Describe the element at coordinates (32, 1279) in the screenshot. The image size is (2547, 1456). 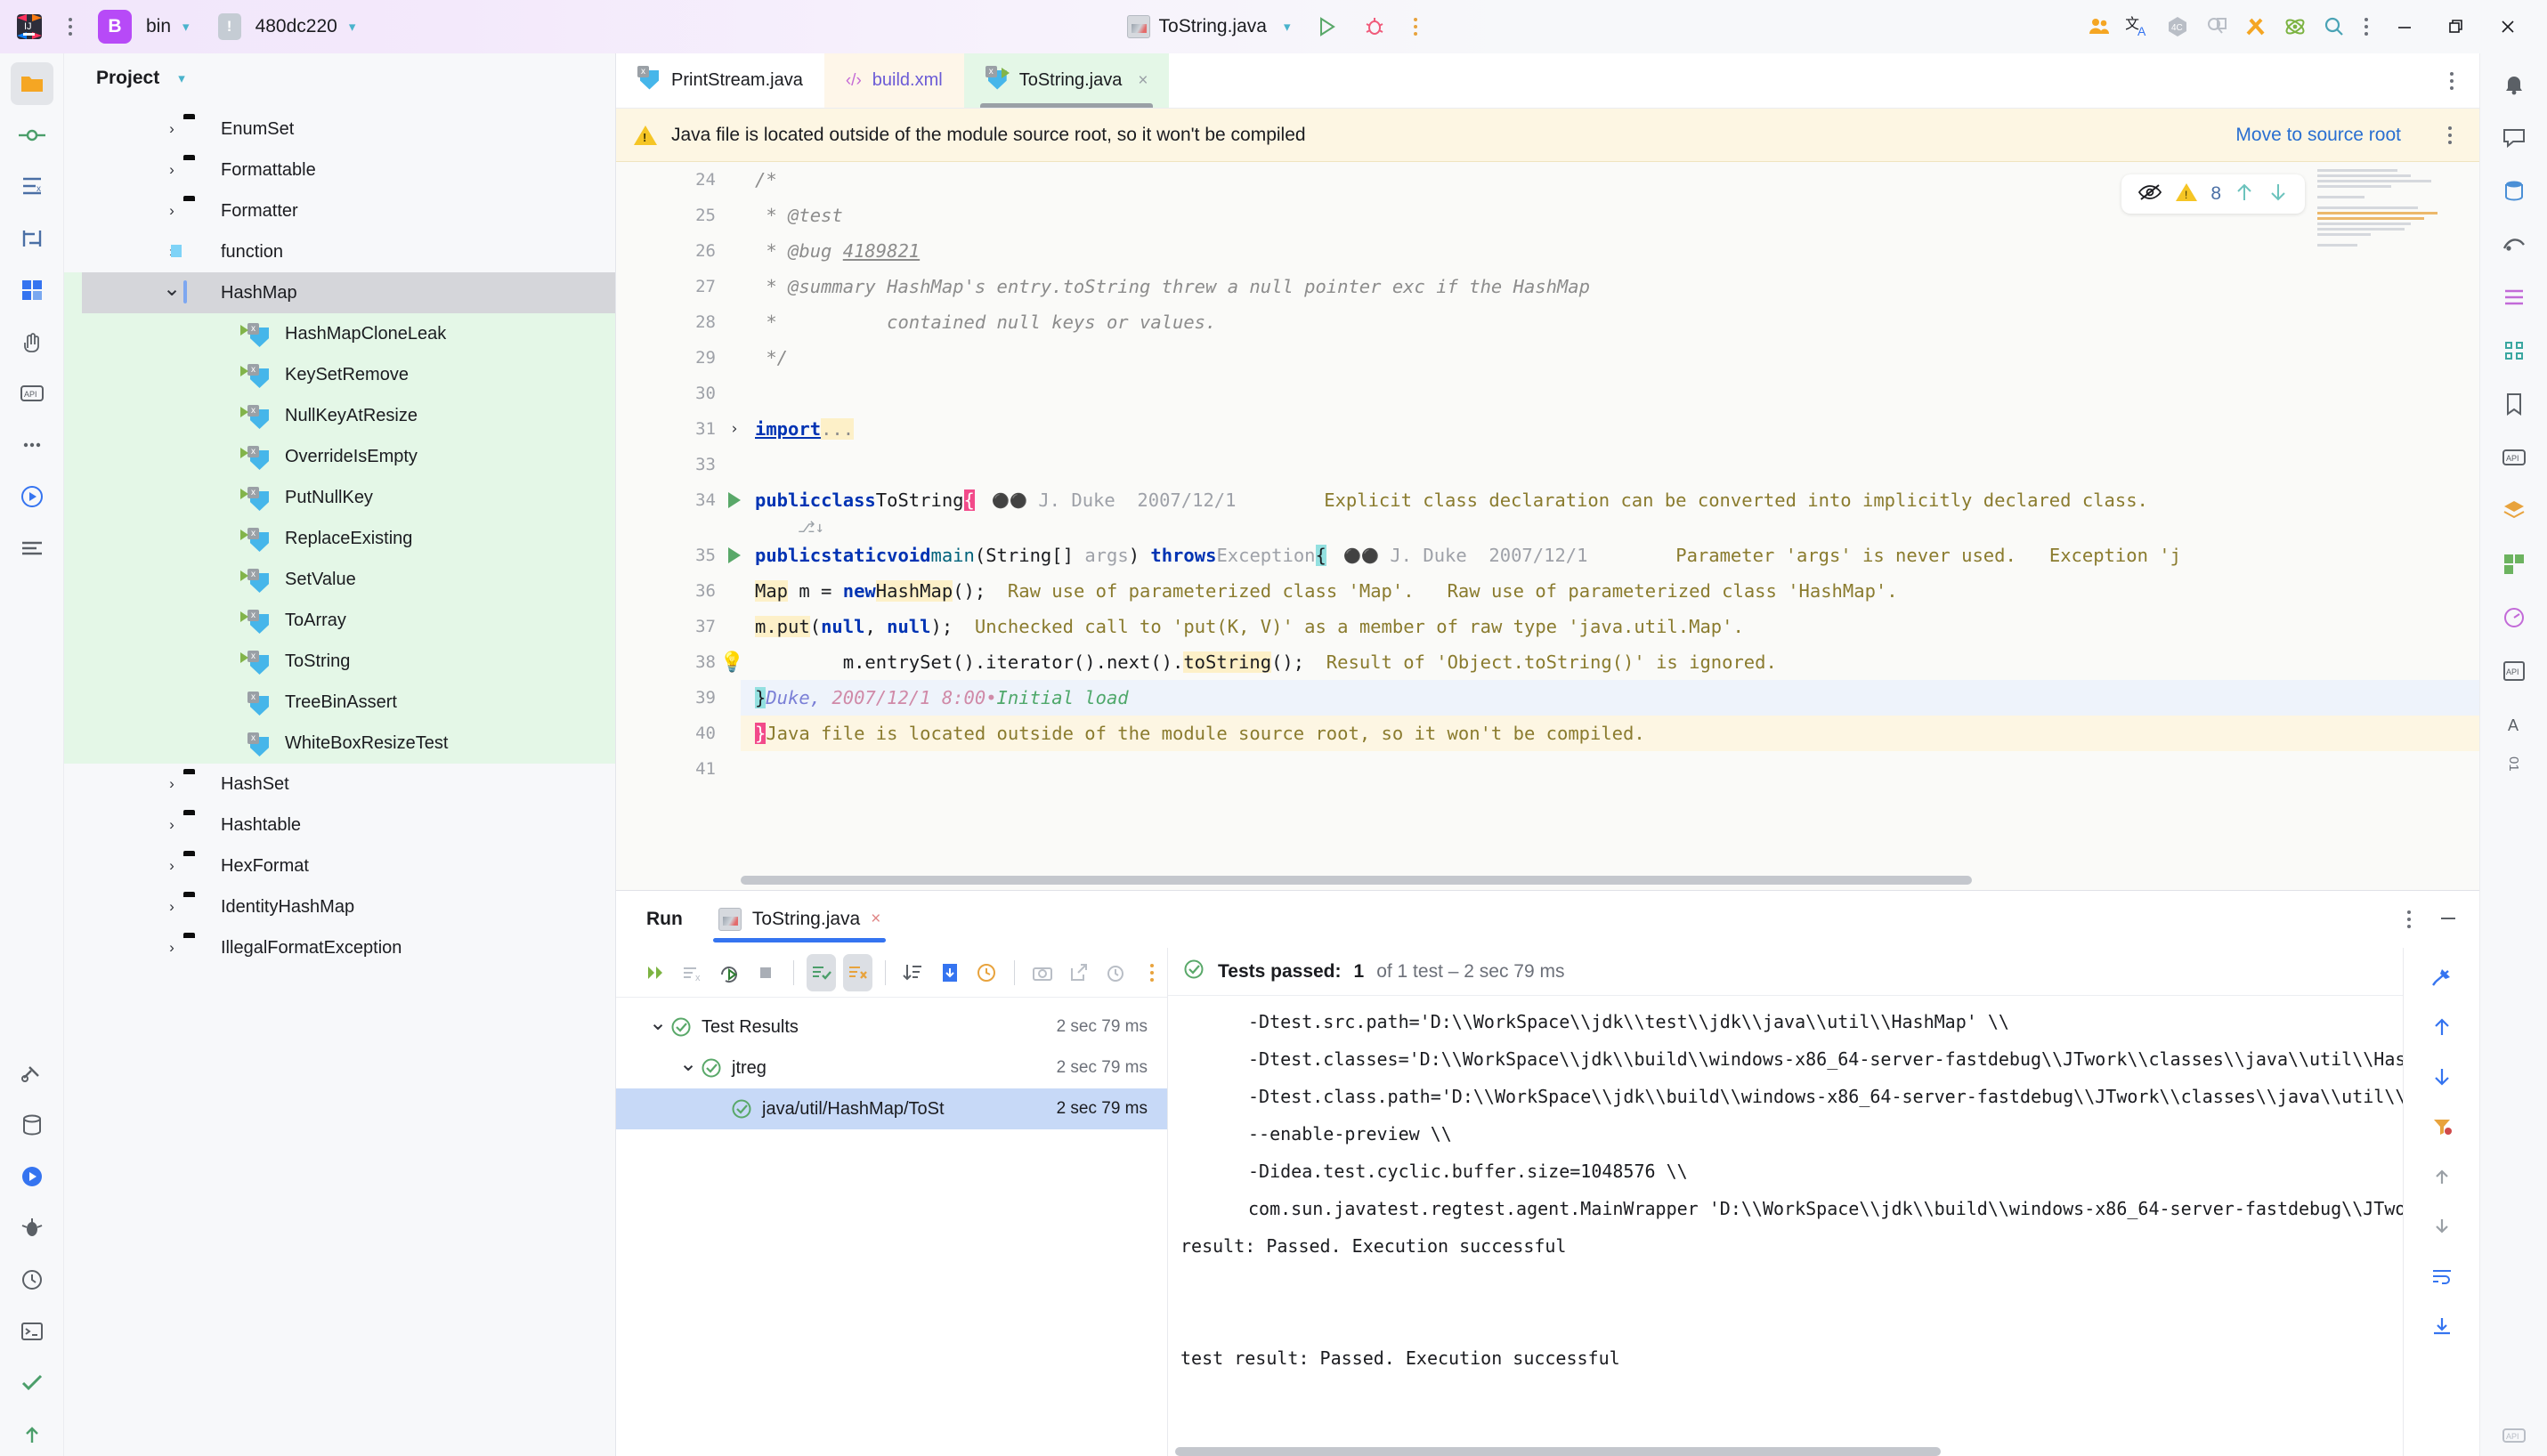
I see `time-icon` at that location.